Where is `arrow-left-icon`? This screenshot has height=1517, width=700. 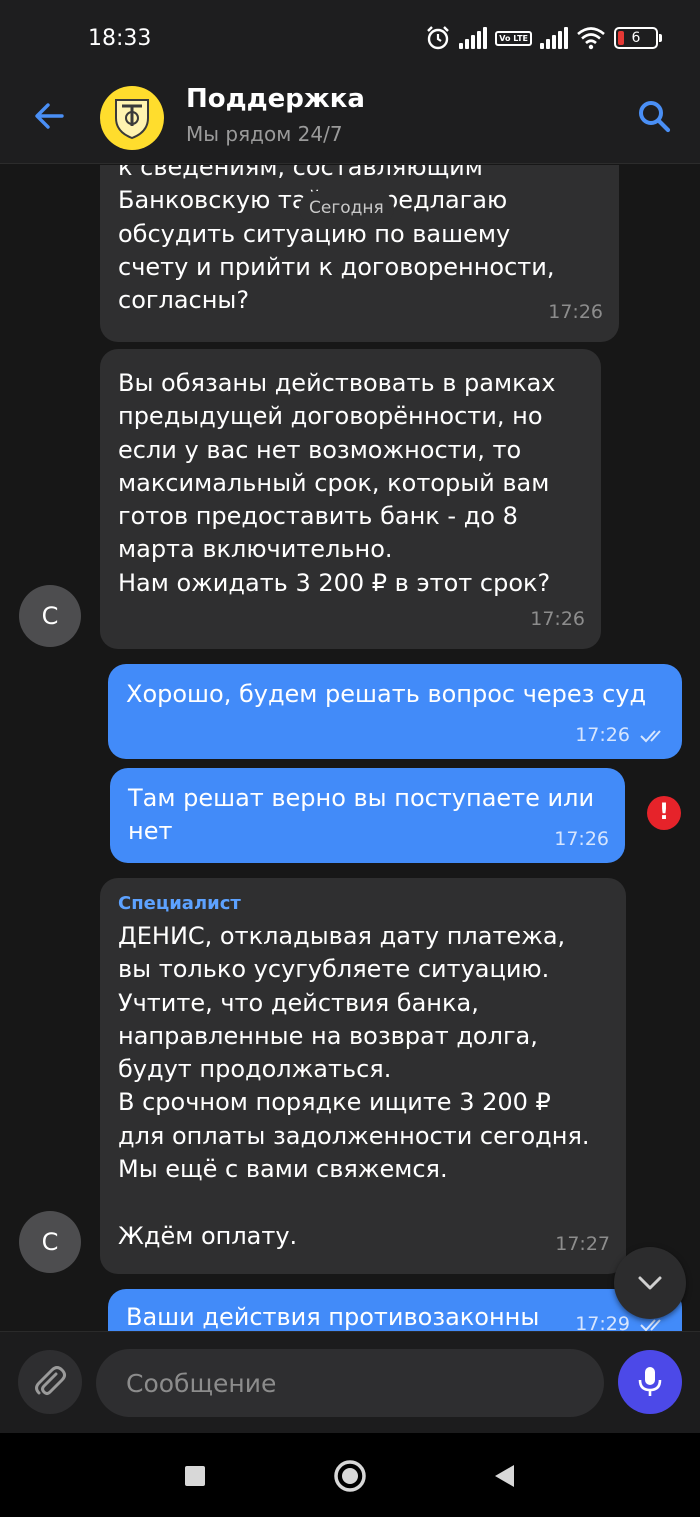
arrow-left-icon is located at coordinates (49, 116).